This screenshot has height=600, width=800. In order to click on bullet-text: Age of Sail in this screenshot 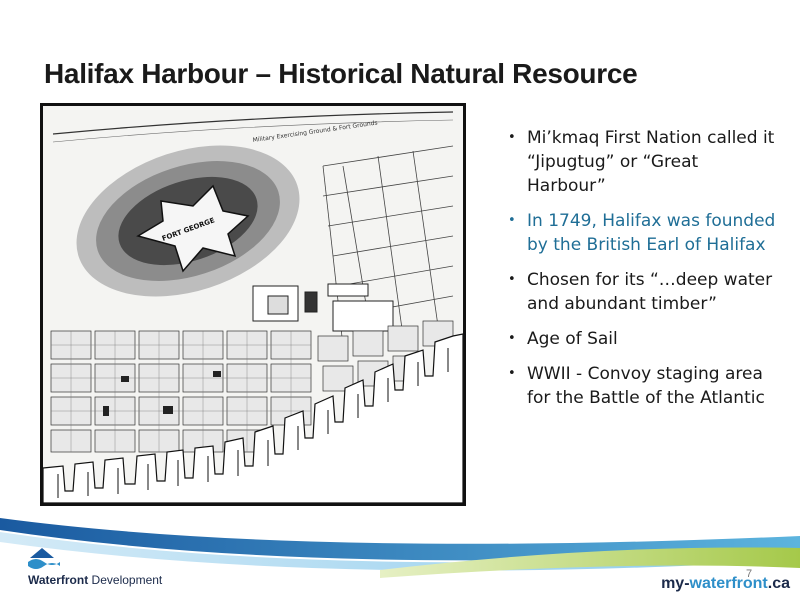, I will do `click(572, 339)`.